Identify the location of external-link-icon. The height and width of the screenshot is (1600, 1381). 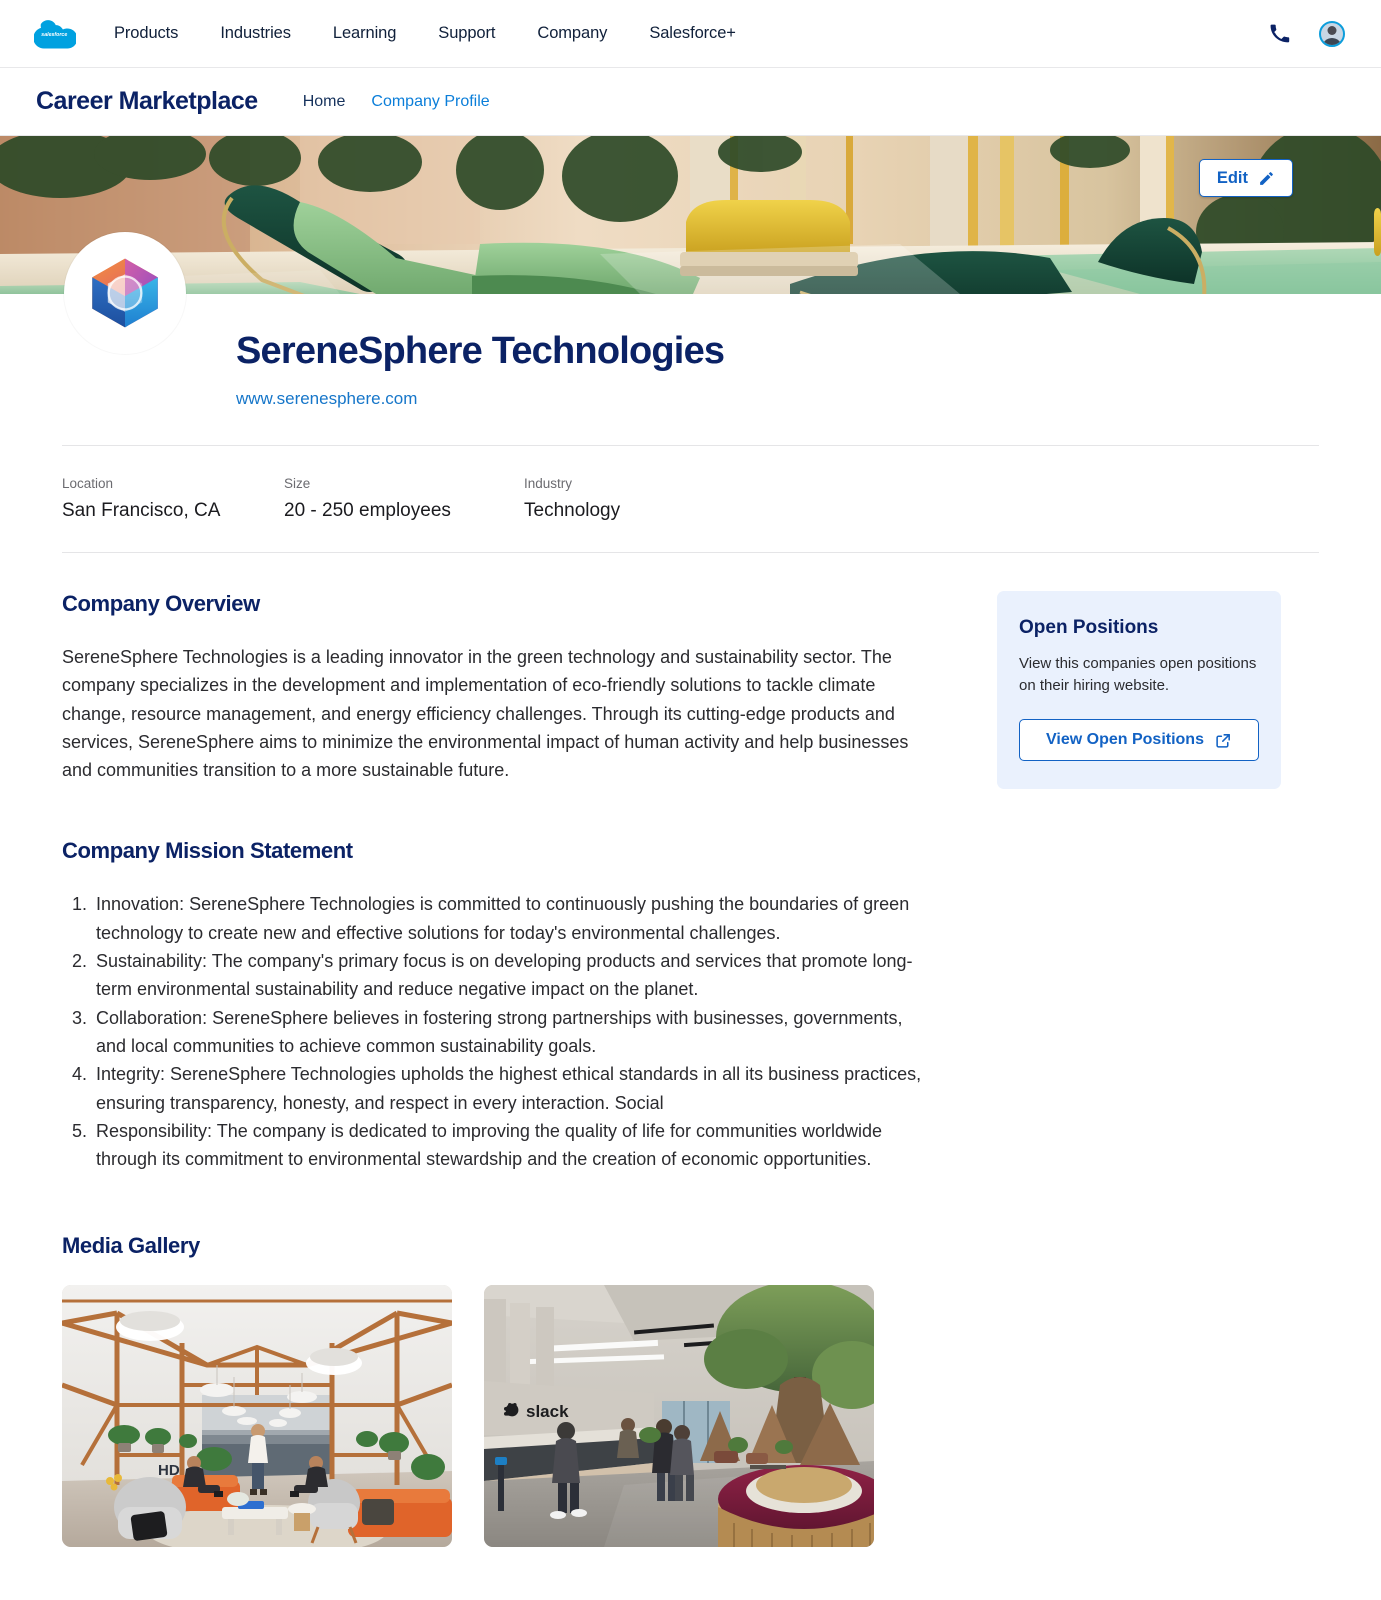
(1223, 740).